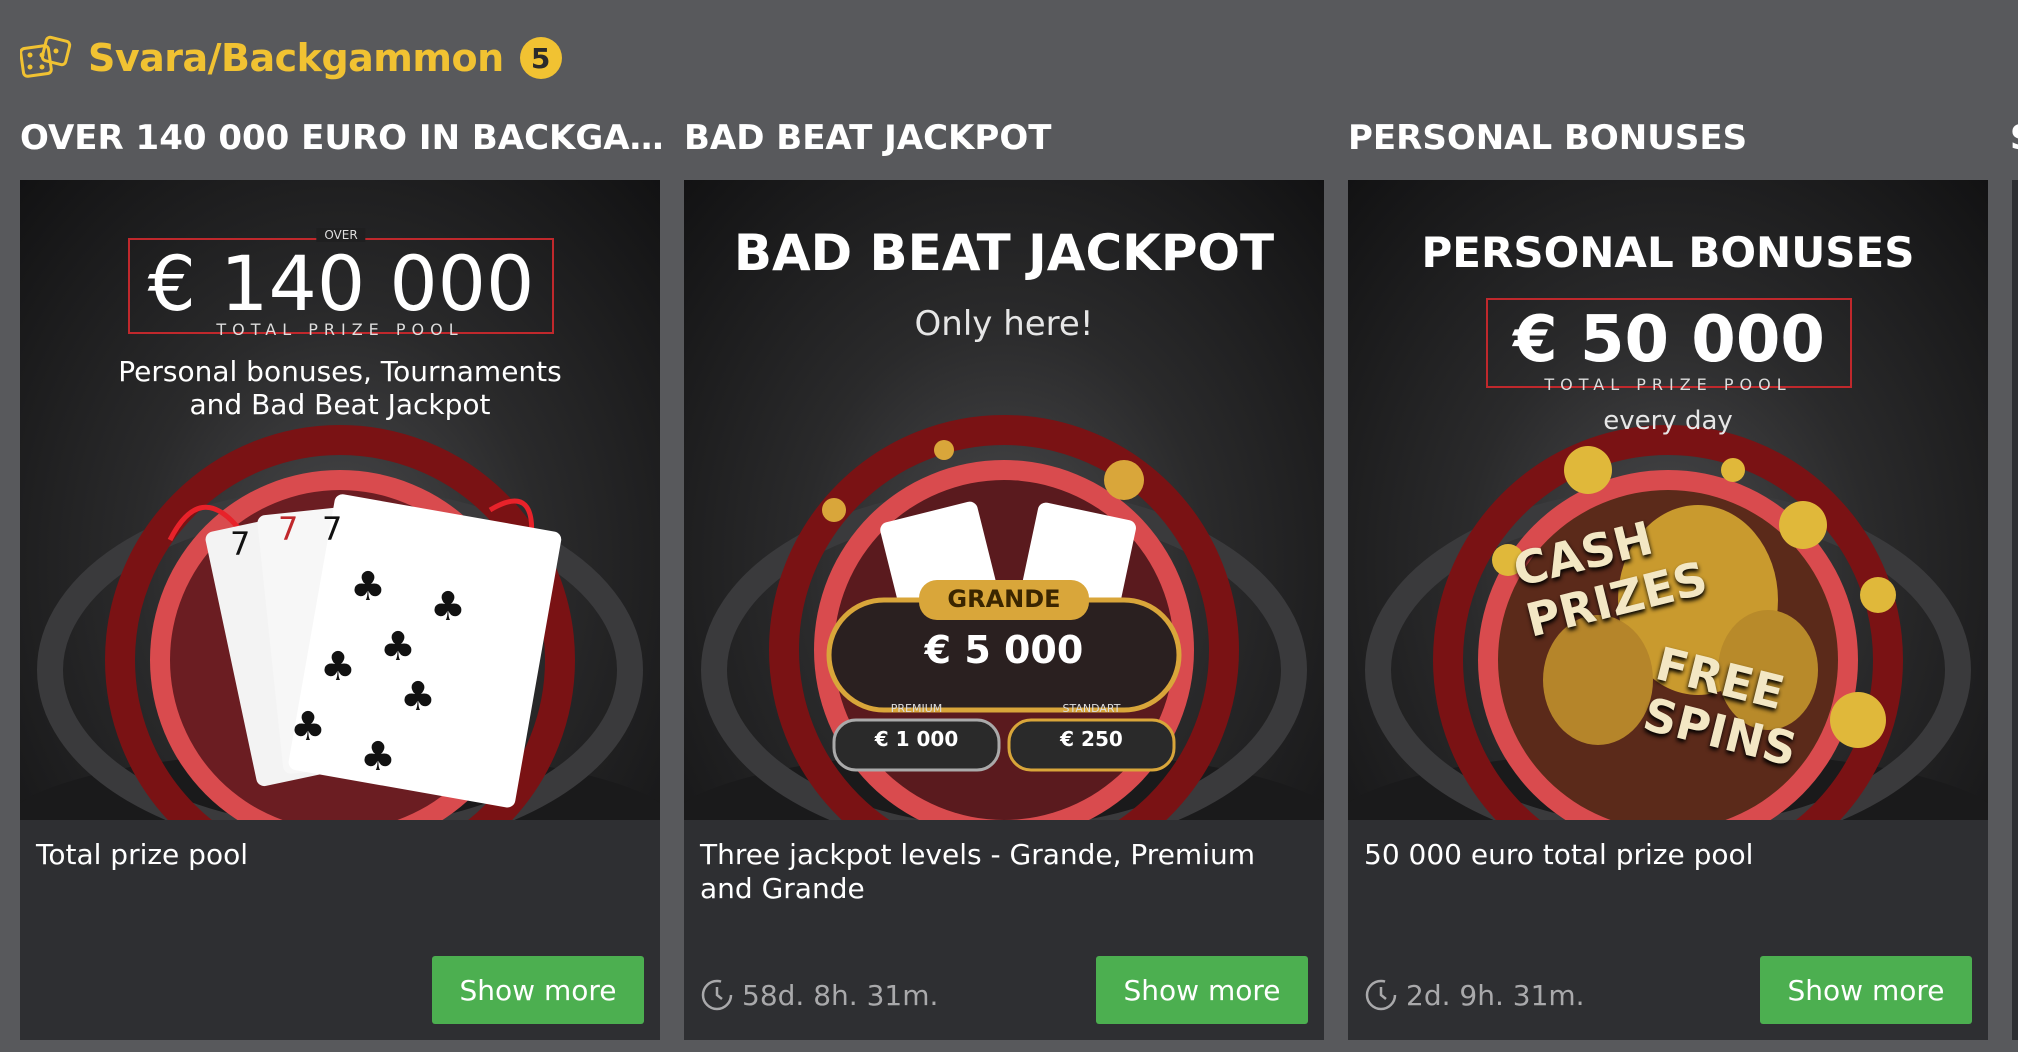 Image resolution: width=2018 pixels, height=1052 pixels. What do you see at coordinates (916, 708) in the screenshot?
I see `premium-label: PREMIUM` at bounding box center [916, 708].